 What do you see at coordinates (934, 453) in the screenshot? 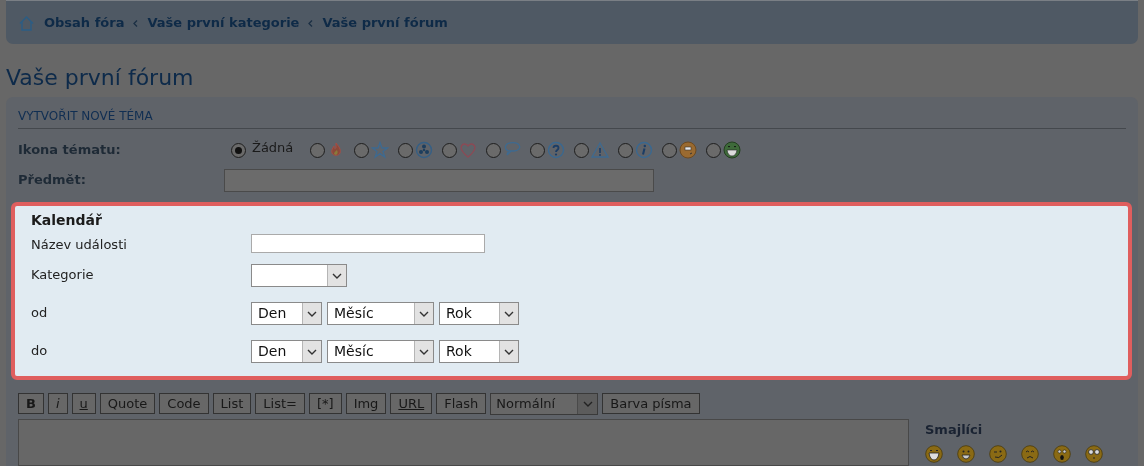
I see `laughing-face-icon` at bounding box center [934, 453].